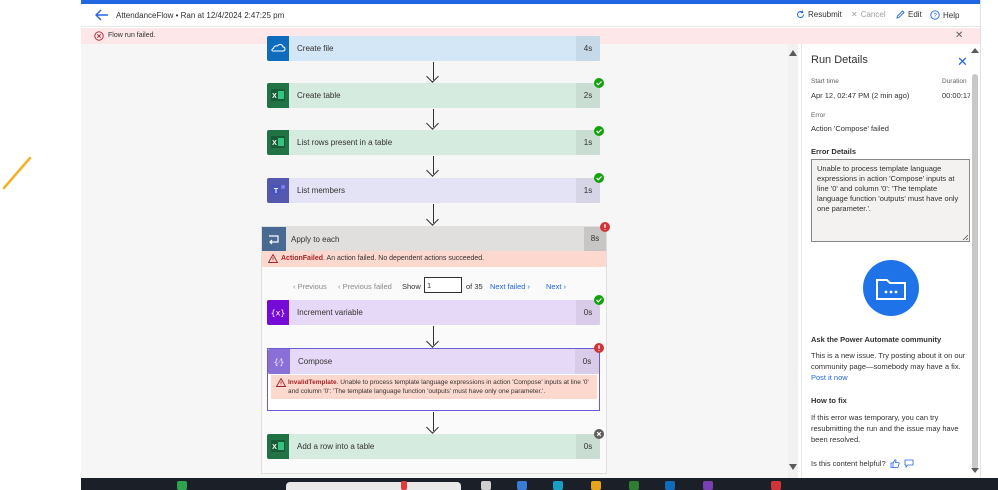 This screenshot has width=998, height=490. I want to click on action-label: Add a row into a table, so click(336, 446).